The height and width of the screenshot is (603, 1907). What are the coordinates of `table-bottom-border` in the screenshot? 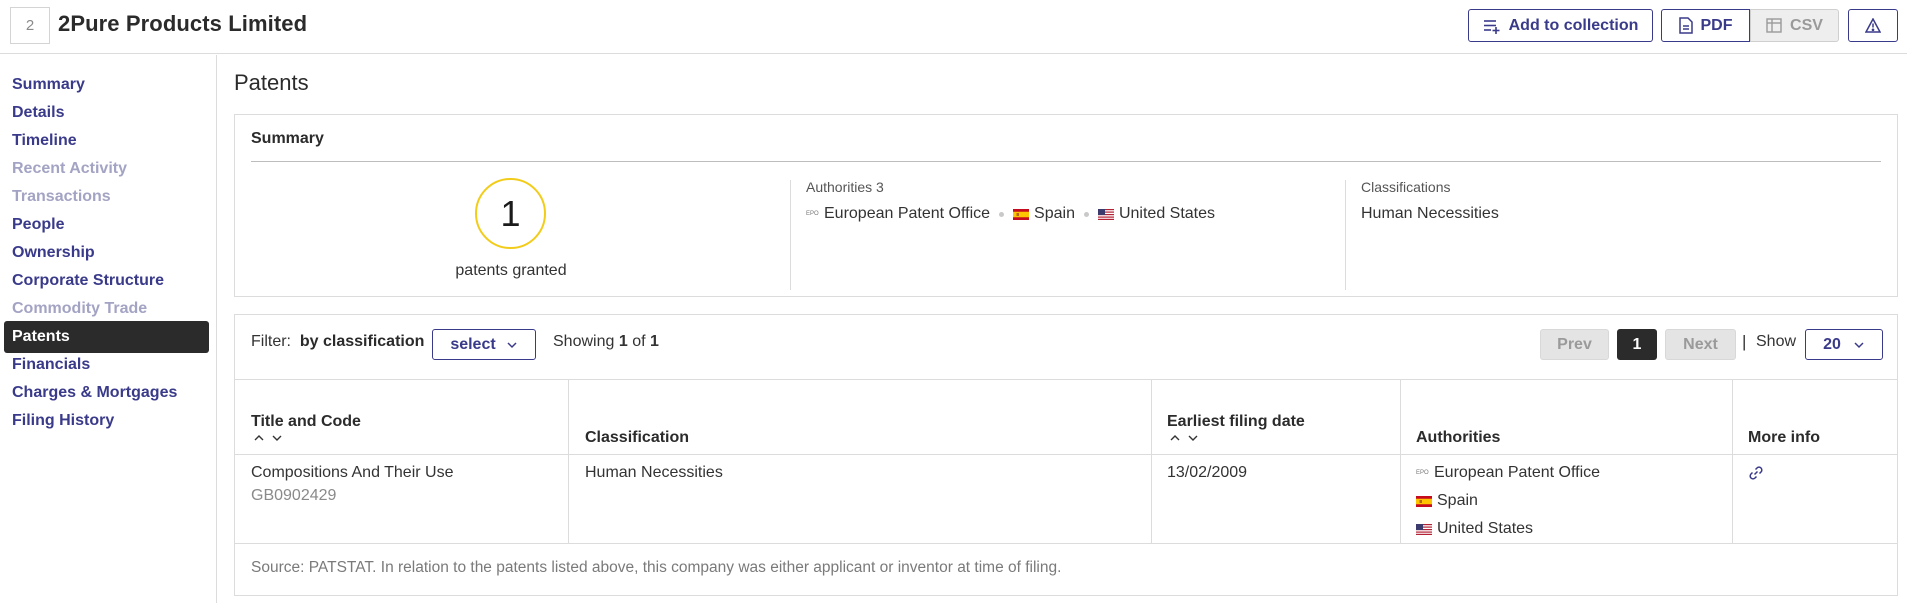 It's located at (1066, 543).